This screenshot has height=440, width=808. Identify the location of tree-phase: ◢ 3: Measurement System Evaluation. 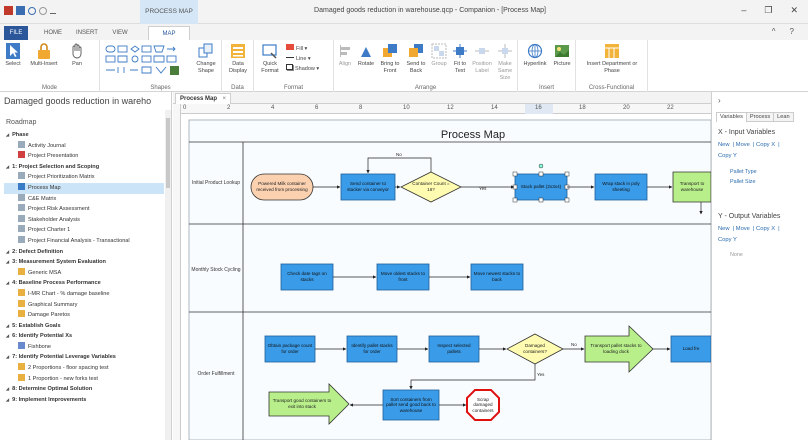
(84, 262).